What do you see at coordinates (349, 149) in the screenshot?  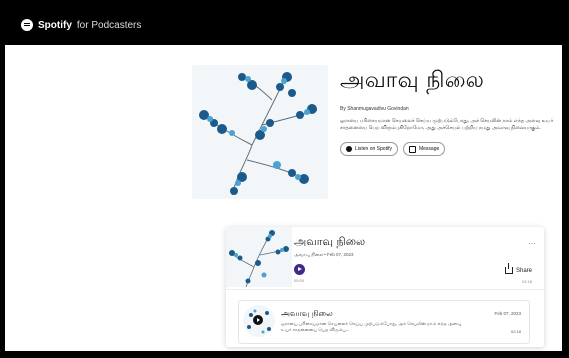 I see `spotify-icon` at bounding box center [349, 149].